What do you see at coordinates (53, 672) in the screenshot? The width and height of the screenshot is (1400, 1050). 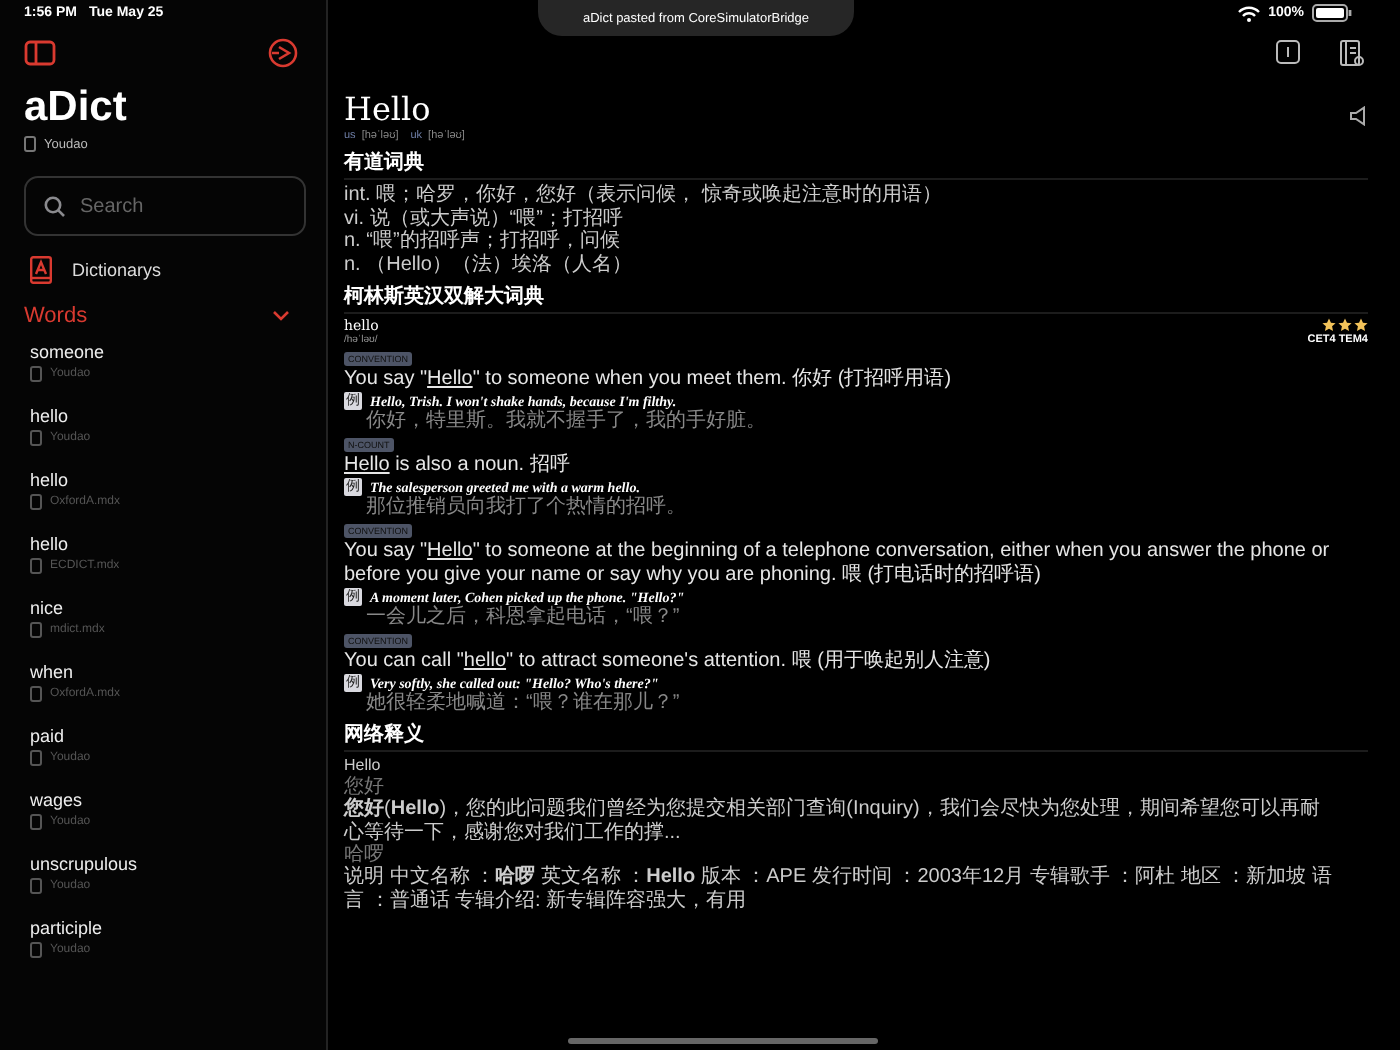 I see `word-label: when` at bounding box center [53, 672].